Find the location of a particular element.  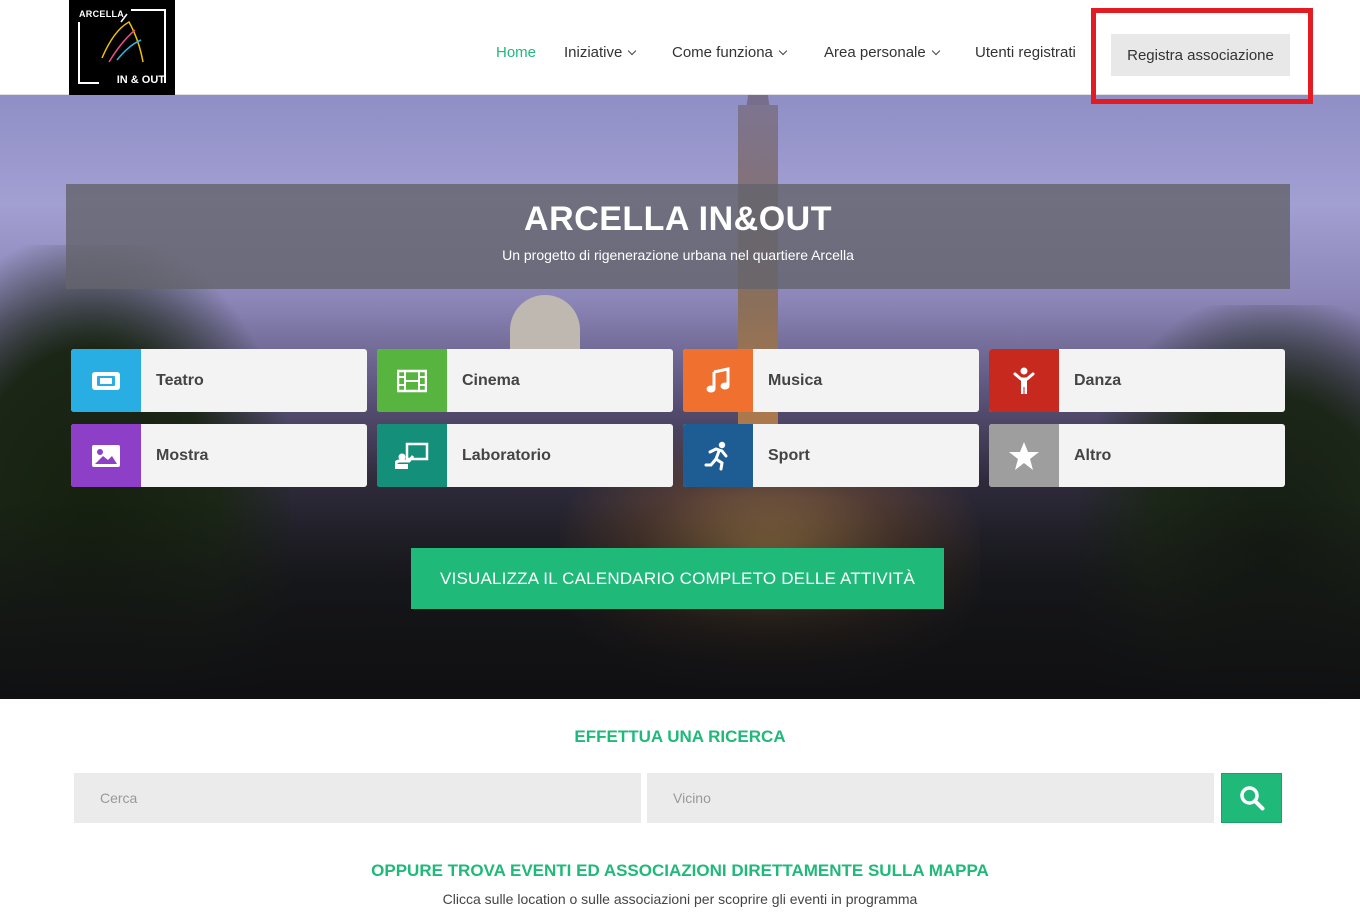

category-mostra: Mostra is located at coordinates (219, 455).